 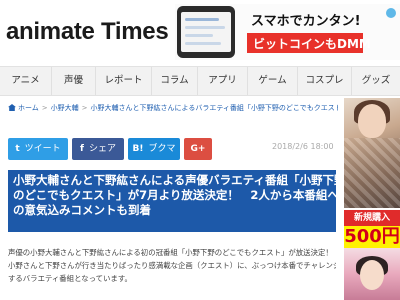 What do you see at coordinates (162, 149) in the screenshot?
I see `hatena-label: ブクマ` at bounding box center [162, 149].